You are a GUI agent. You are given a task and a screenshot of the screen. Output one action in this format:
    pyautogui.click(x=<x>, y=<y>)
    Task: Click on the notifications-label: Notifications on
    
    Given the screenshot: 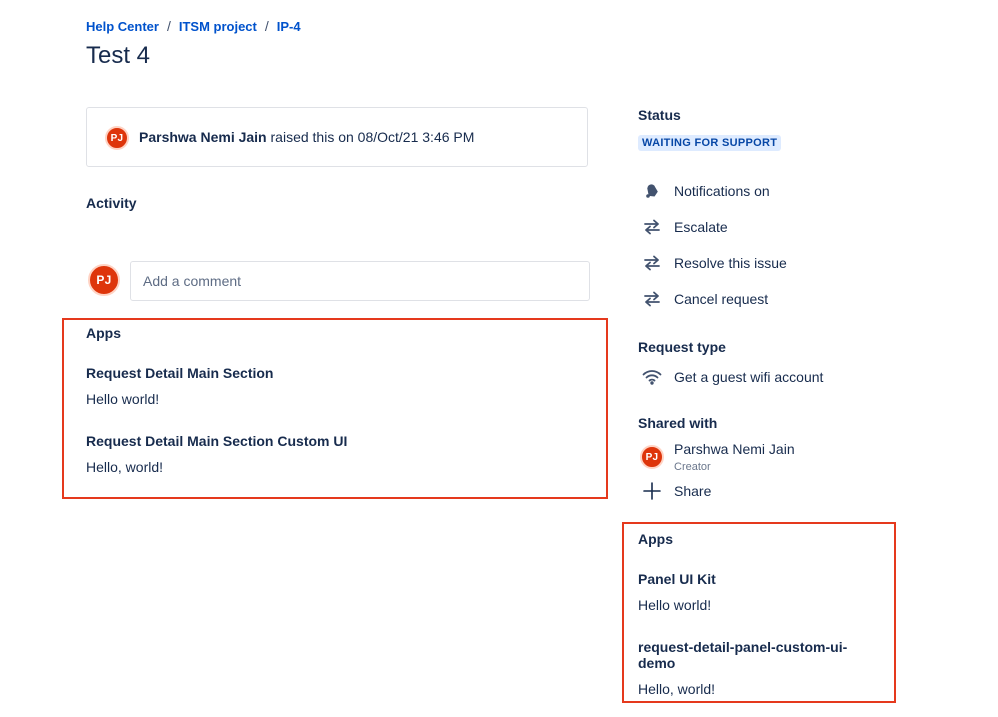 What is the action you would take?
    pyautogui.click(x=722, y=191)
    